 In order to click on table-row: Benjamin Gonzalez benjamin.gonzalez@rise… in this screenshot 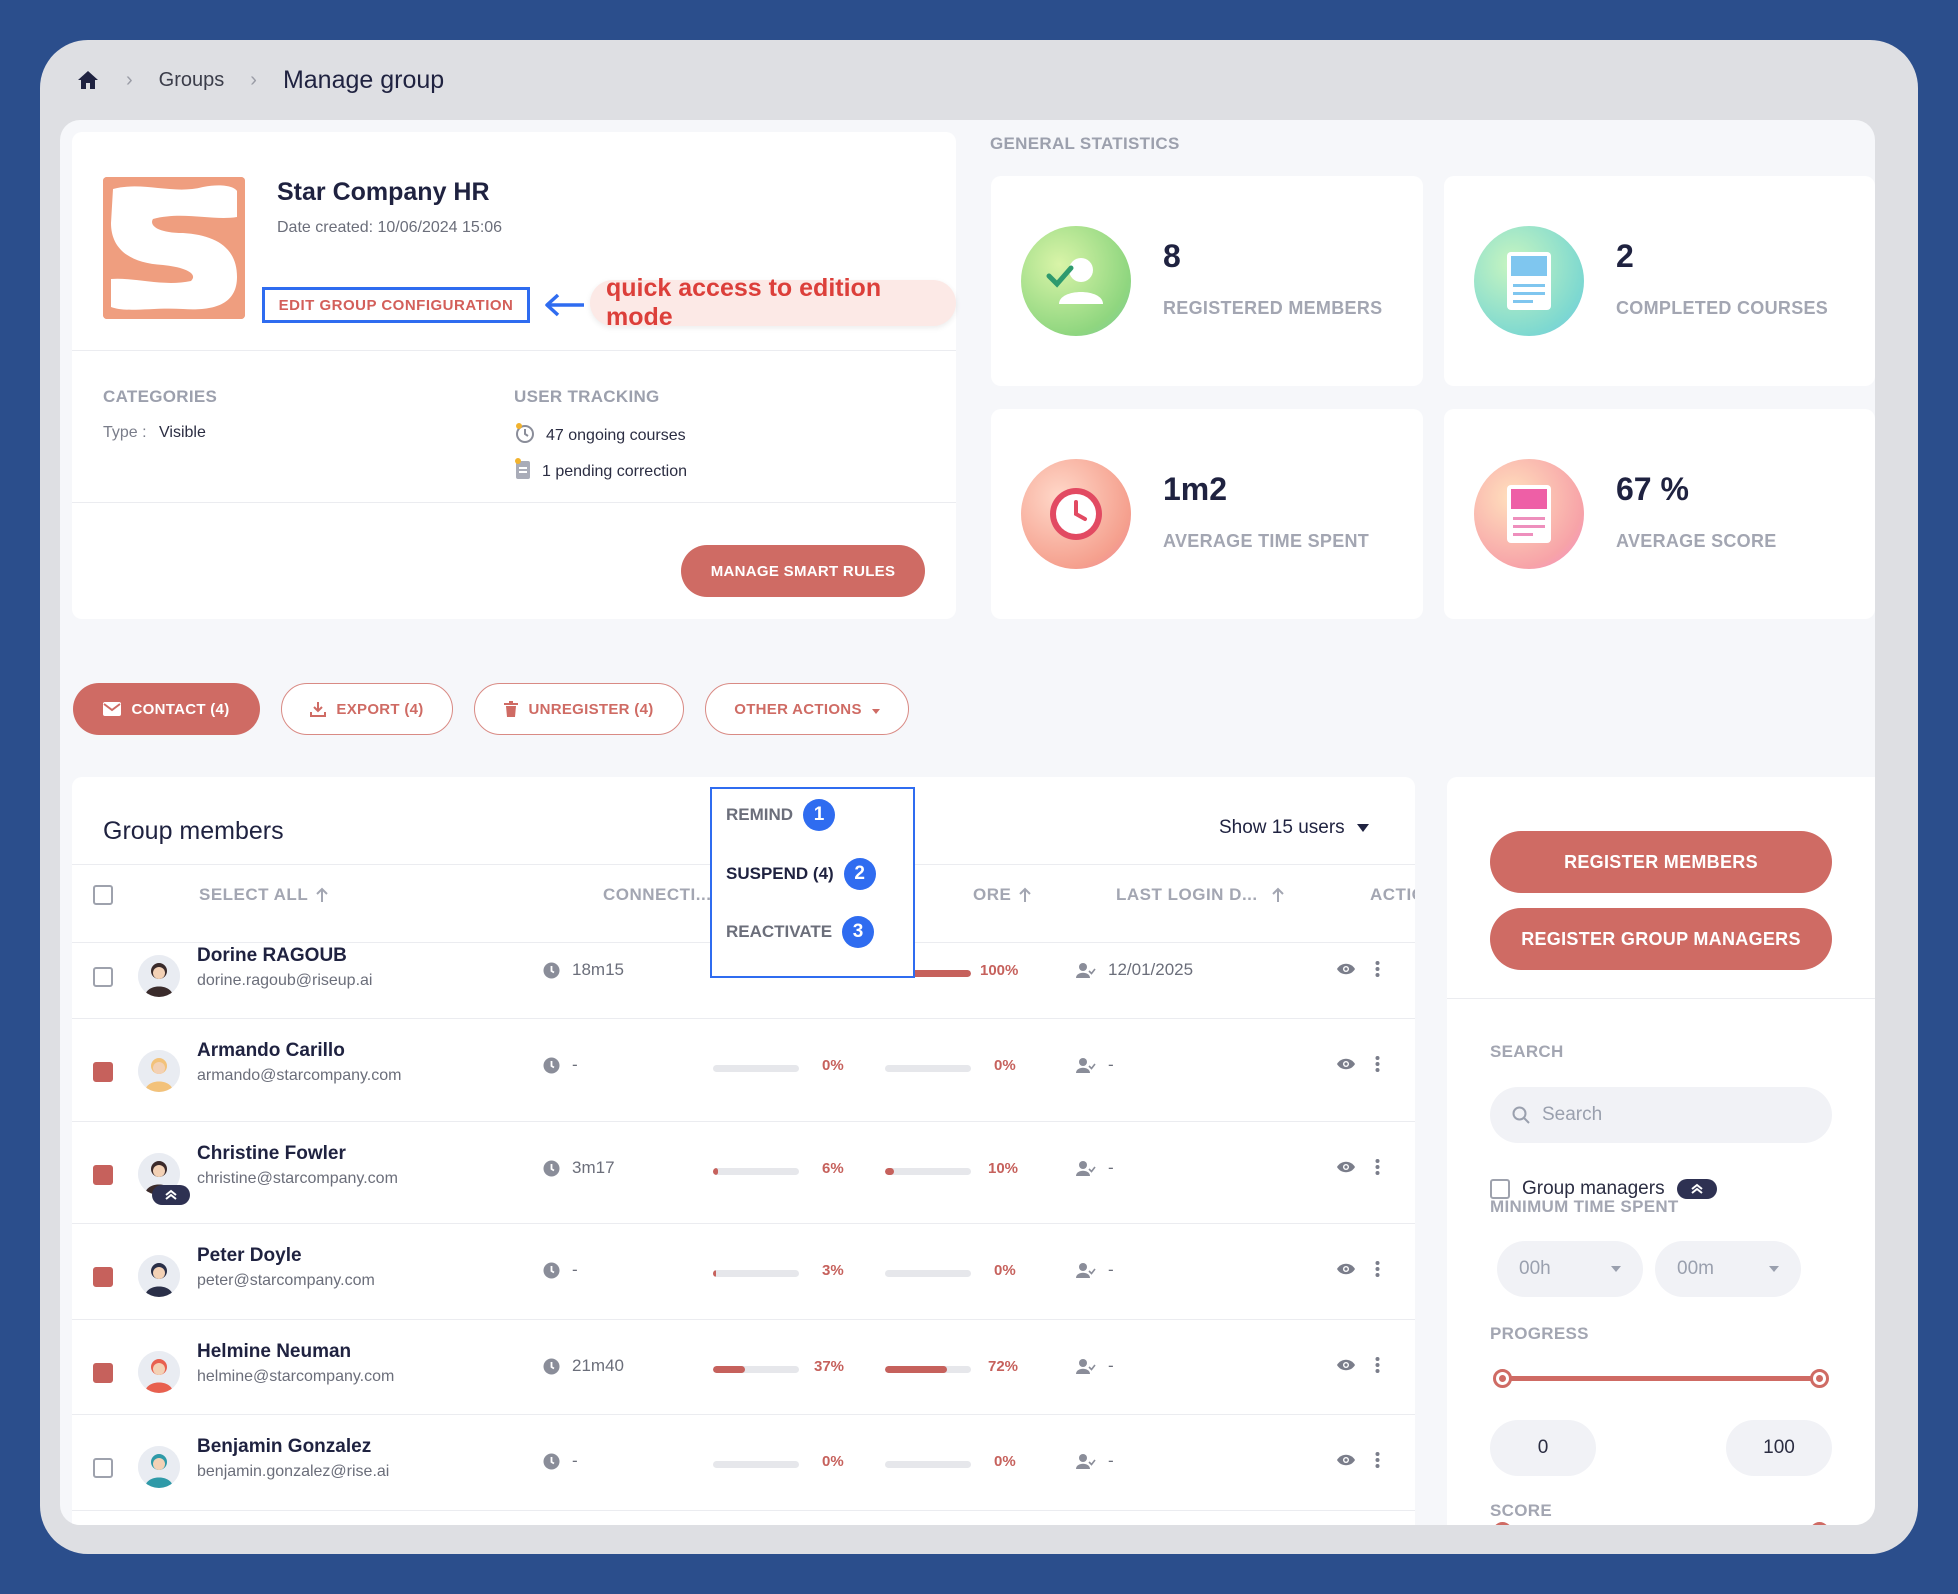, I will do `click(743, 1480)`.